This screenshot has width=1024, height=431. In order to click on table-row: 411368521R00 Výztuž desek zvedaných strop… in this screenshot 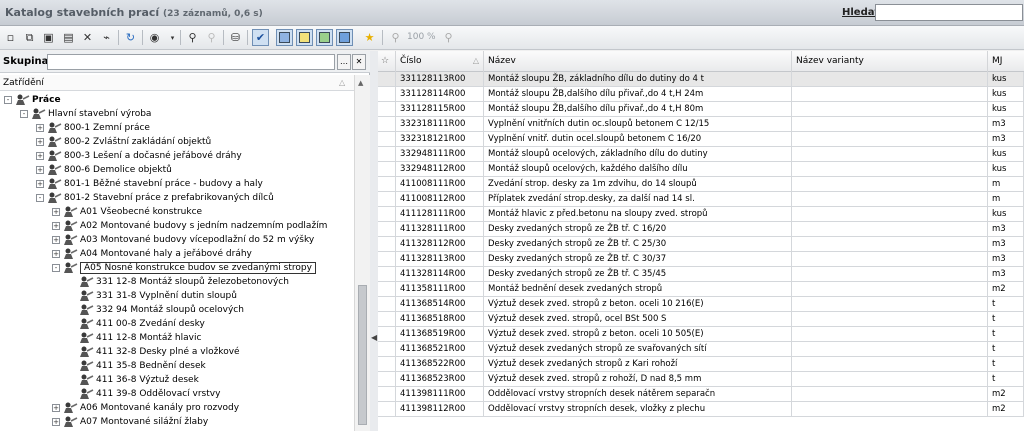, I will do `click(701, 349)`.